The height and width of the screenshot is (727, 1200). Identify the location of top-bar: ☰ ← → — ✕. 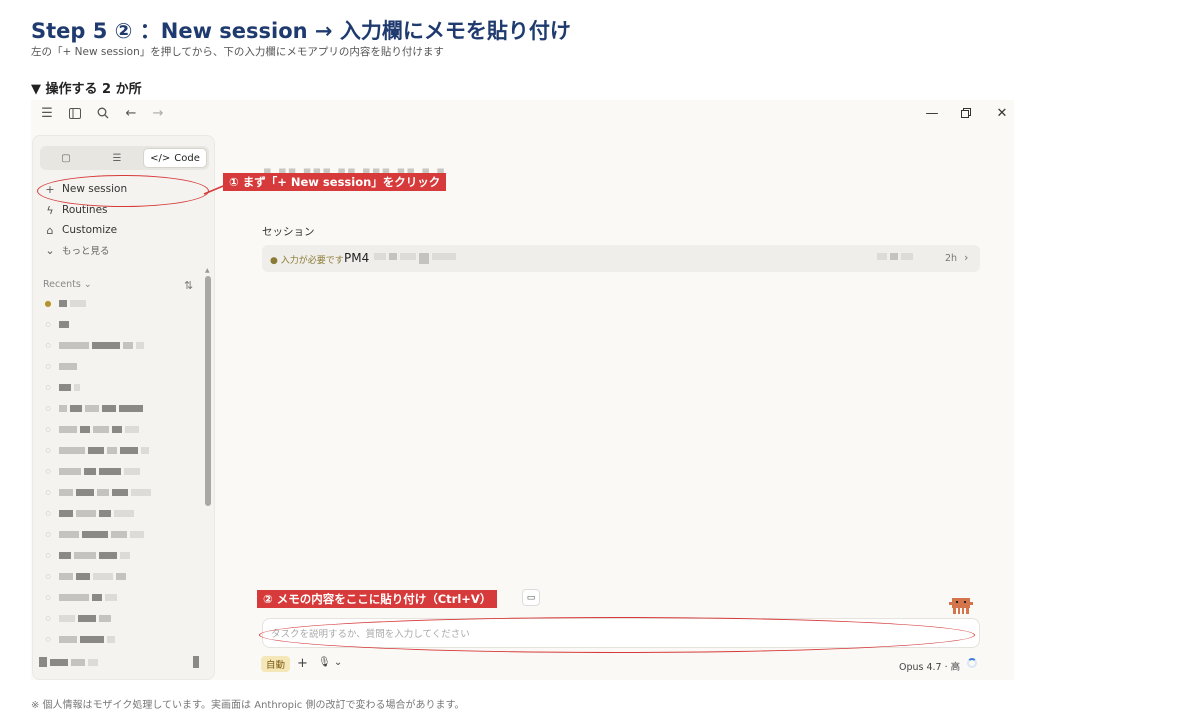
(522, 113).